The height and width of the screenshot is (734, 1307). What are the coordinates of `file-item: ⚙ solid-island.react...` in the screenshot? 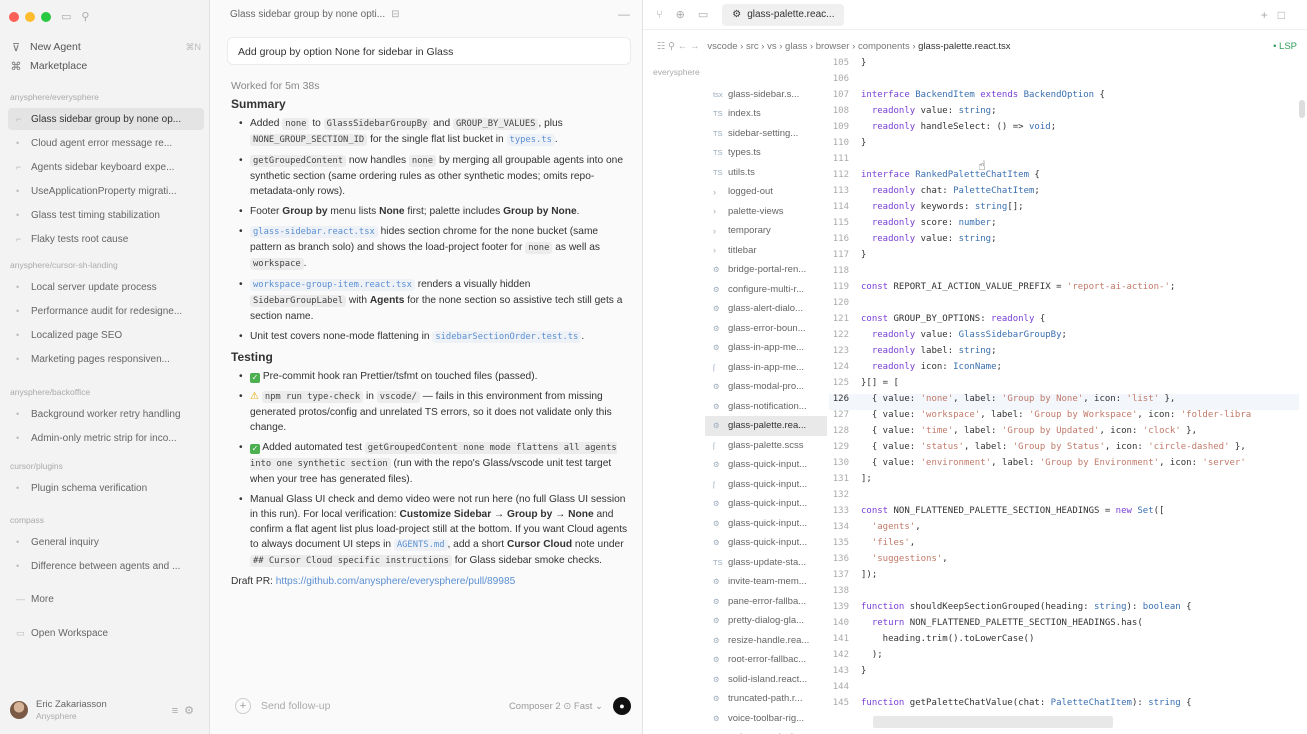 It's located at (768, 679).